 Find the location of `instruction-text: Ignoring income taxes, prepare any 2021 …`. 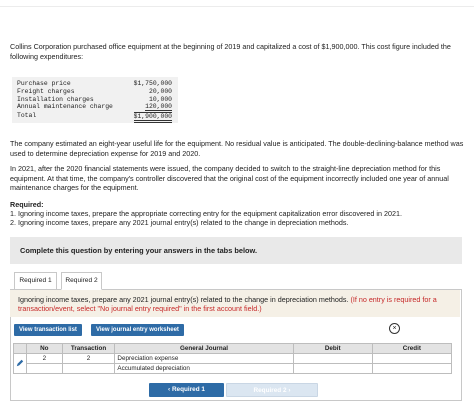

instruction-text: Ignoring income taxes, prepare any 2021 … is located at coordinates (183, 299).